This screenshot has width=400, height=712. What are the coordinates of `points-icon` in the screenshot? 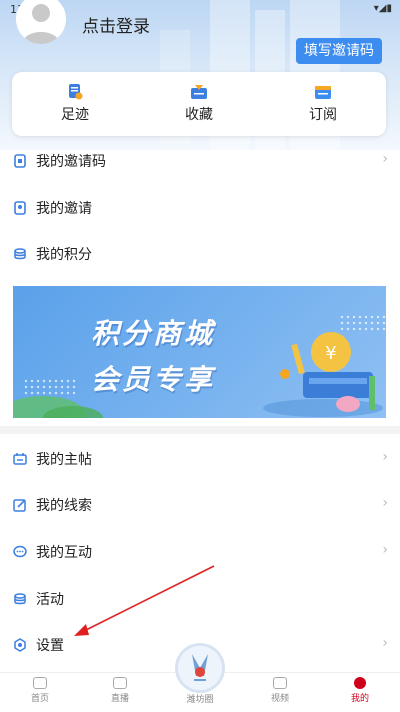 It's located at (20, 253).